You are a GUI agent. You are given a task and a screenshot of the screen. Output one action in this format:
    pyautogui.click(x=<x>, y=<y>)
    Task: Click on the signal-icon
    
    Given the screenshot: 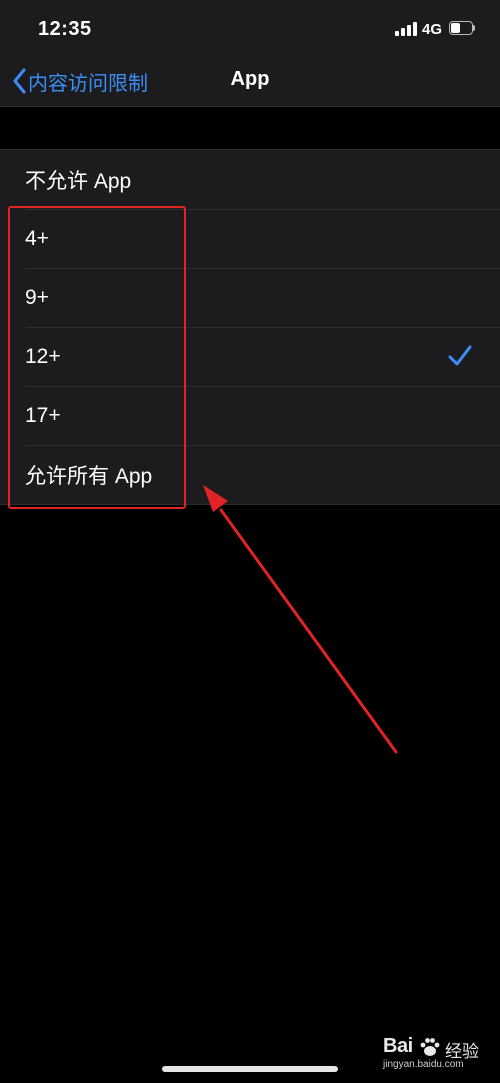 What is the action you would take?
    pyautogui.click(x=407, y=29)
    